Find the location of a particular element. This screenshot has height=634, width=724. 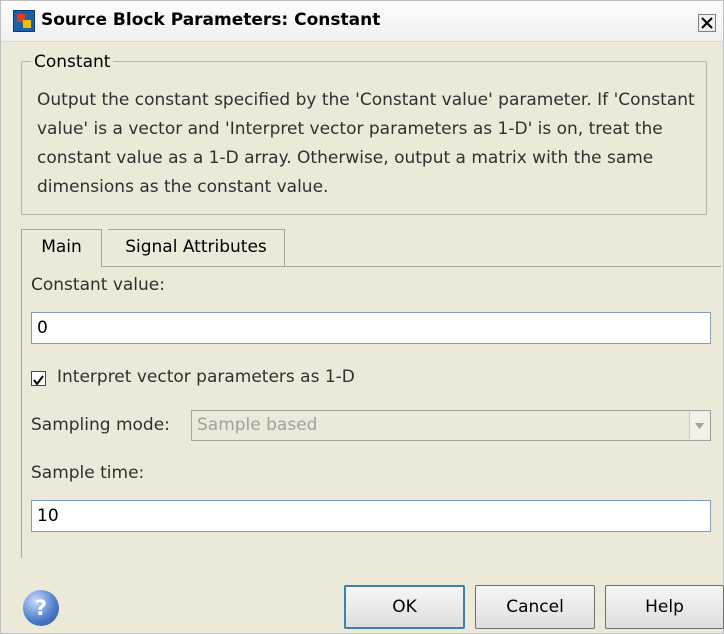

interpret-vector-checkbox is located at coordinates (38, 378).